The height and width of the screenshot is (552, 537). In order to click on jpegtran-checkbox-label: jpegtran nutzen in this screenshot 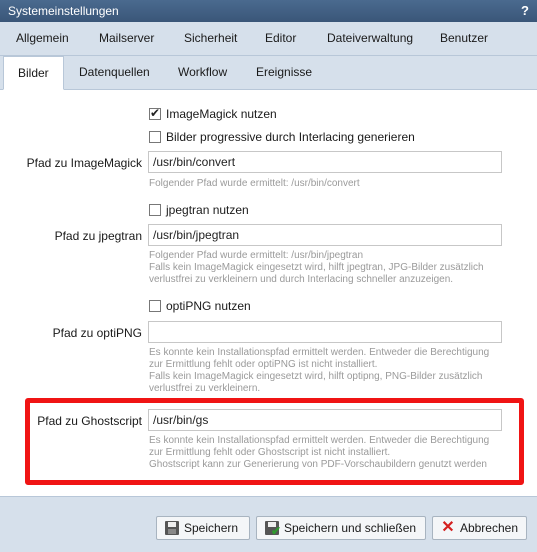, I will do `click(207, 210)`.